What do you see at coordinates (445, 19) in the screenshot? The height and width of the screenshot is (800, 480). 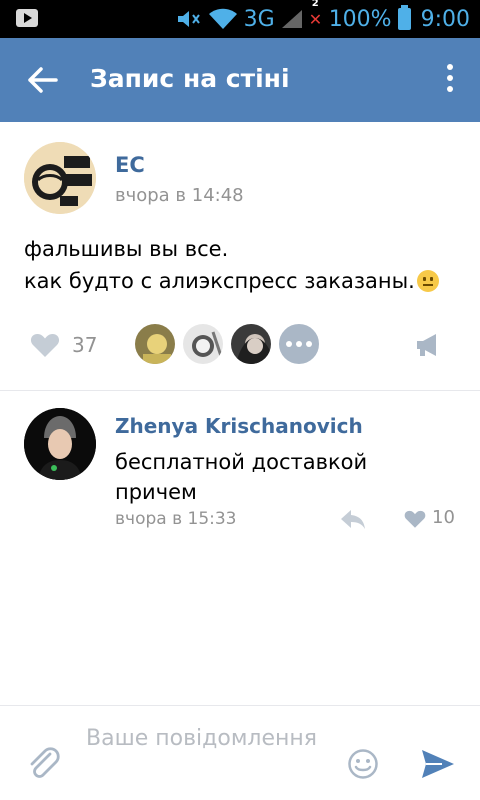 I see `clock: 9:00` at bounding box center [445, 19].